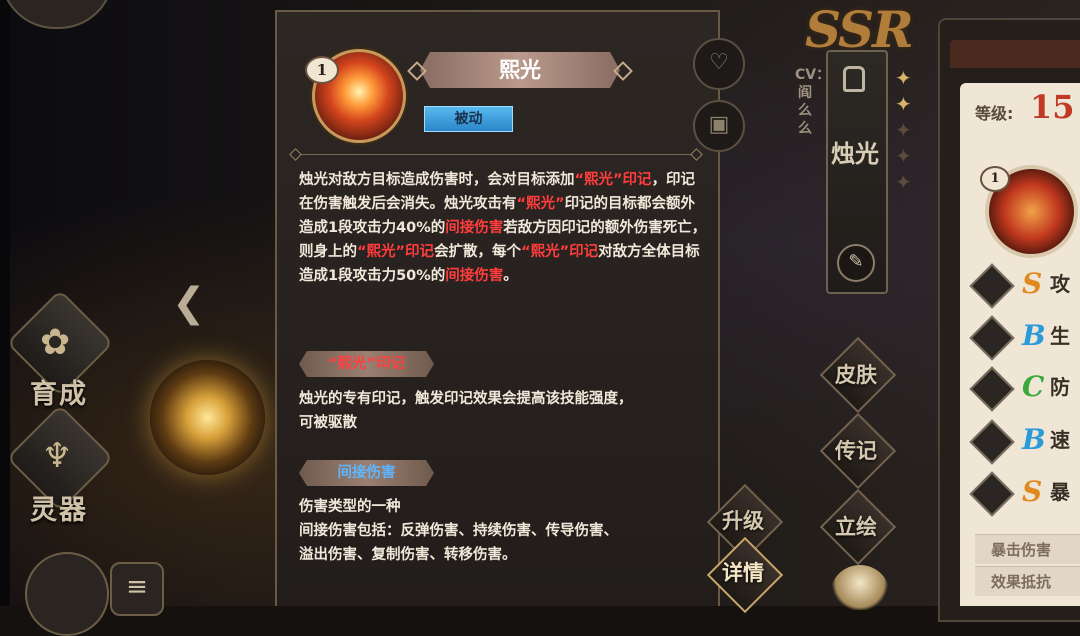  Describe the element at coordinates (478, 252) in the screenshot. I see `description-text: 会扩散，每个` at that location.